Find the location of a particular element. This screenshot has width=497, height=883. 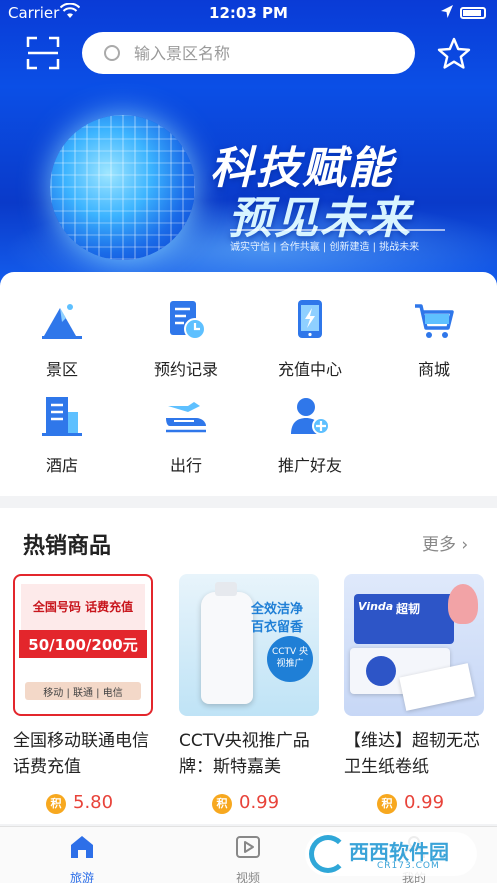

watermark-subtext: CR173.COM is located at coordinates (408, 866).